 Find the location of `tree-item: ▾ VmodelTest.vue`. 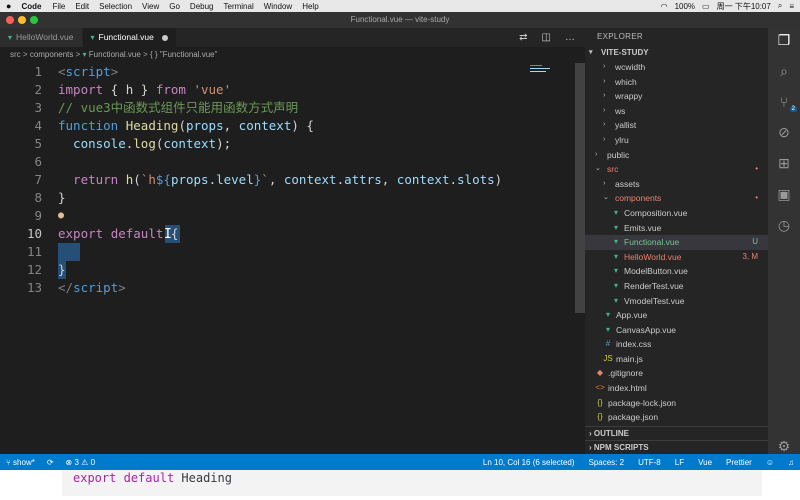

tree-item: ▾ VmodelTest.vue is located at coordinates (676, 301).